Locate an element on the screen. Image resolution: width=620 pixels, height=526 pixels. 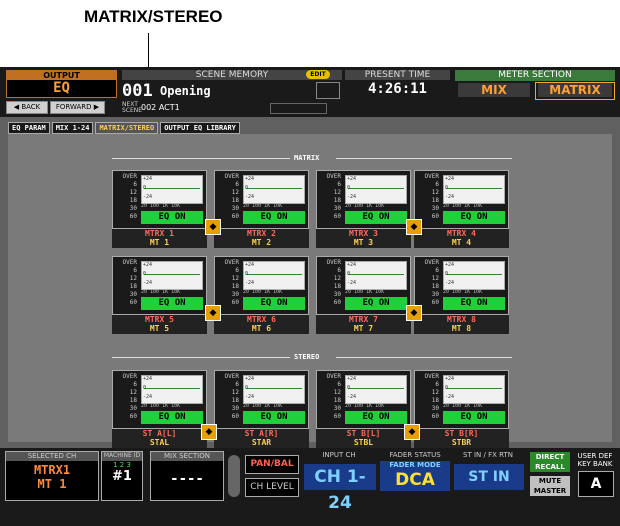
direct-recall-button: DIRECT RECALL is located at coordinates (550, 462).